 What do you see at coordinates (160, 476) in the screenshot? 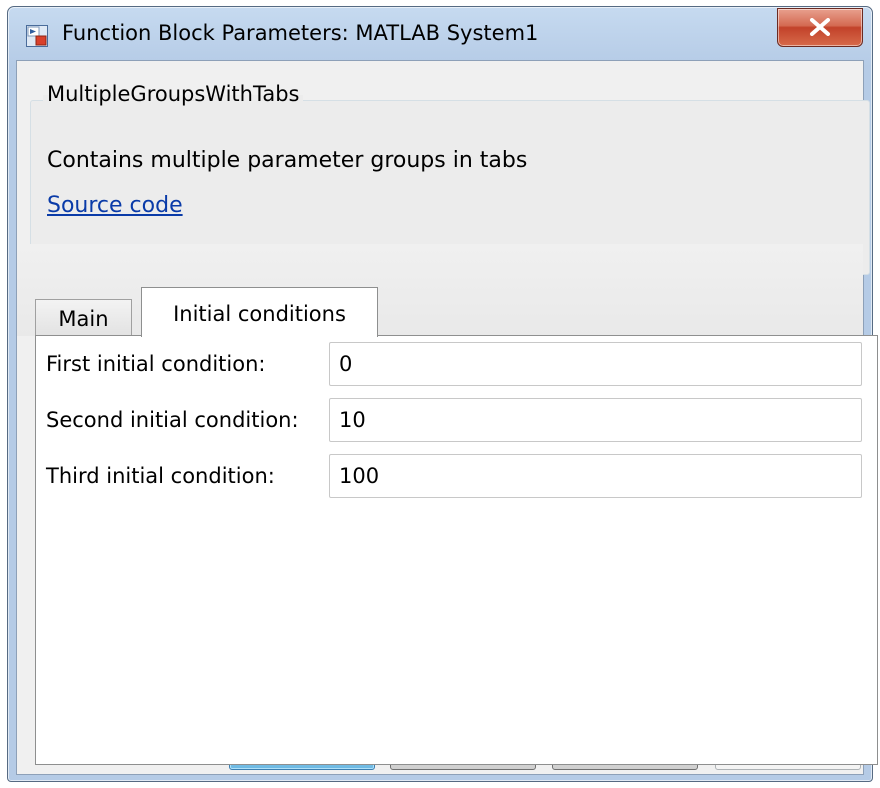
I see `third-initial-condition-label: Third initial condition:` at bounding box center [160, 476].